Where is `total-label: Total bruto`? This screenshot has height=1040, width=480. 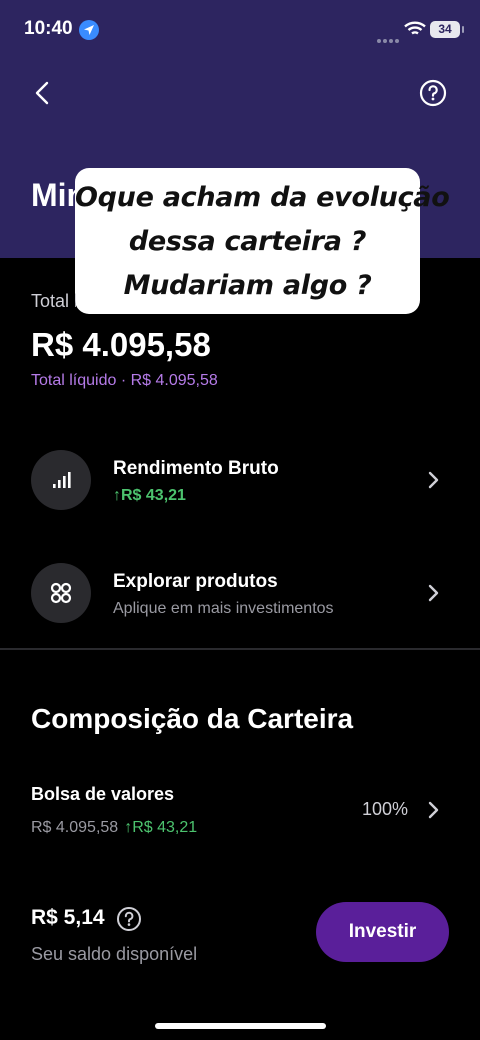 total-label: Total bruto is located at coordinates (53, 301).